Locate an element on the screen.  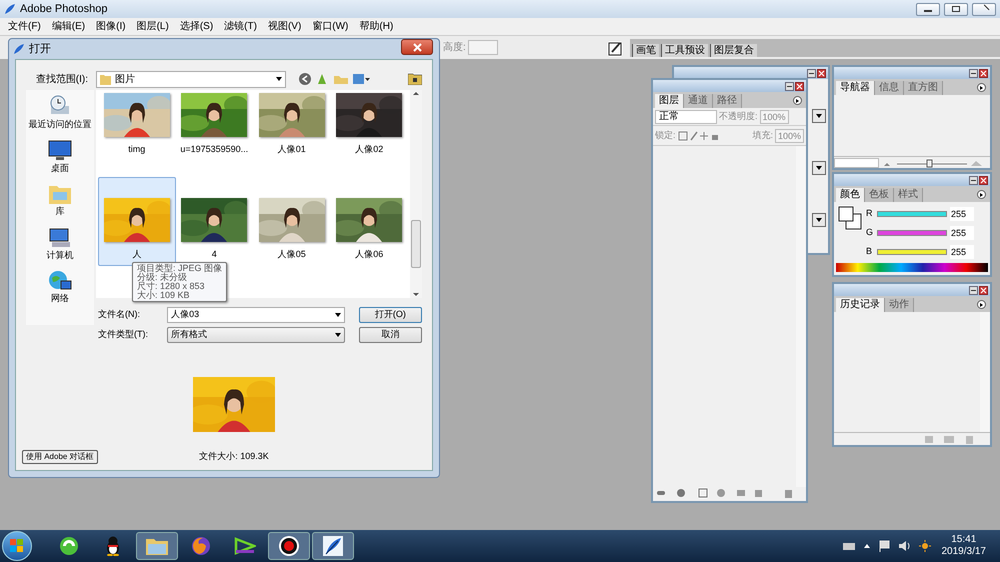
file-item: 人像06 is located at coordinates (369, 221).